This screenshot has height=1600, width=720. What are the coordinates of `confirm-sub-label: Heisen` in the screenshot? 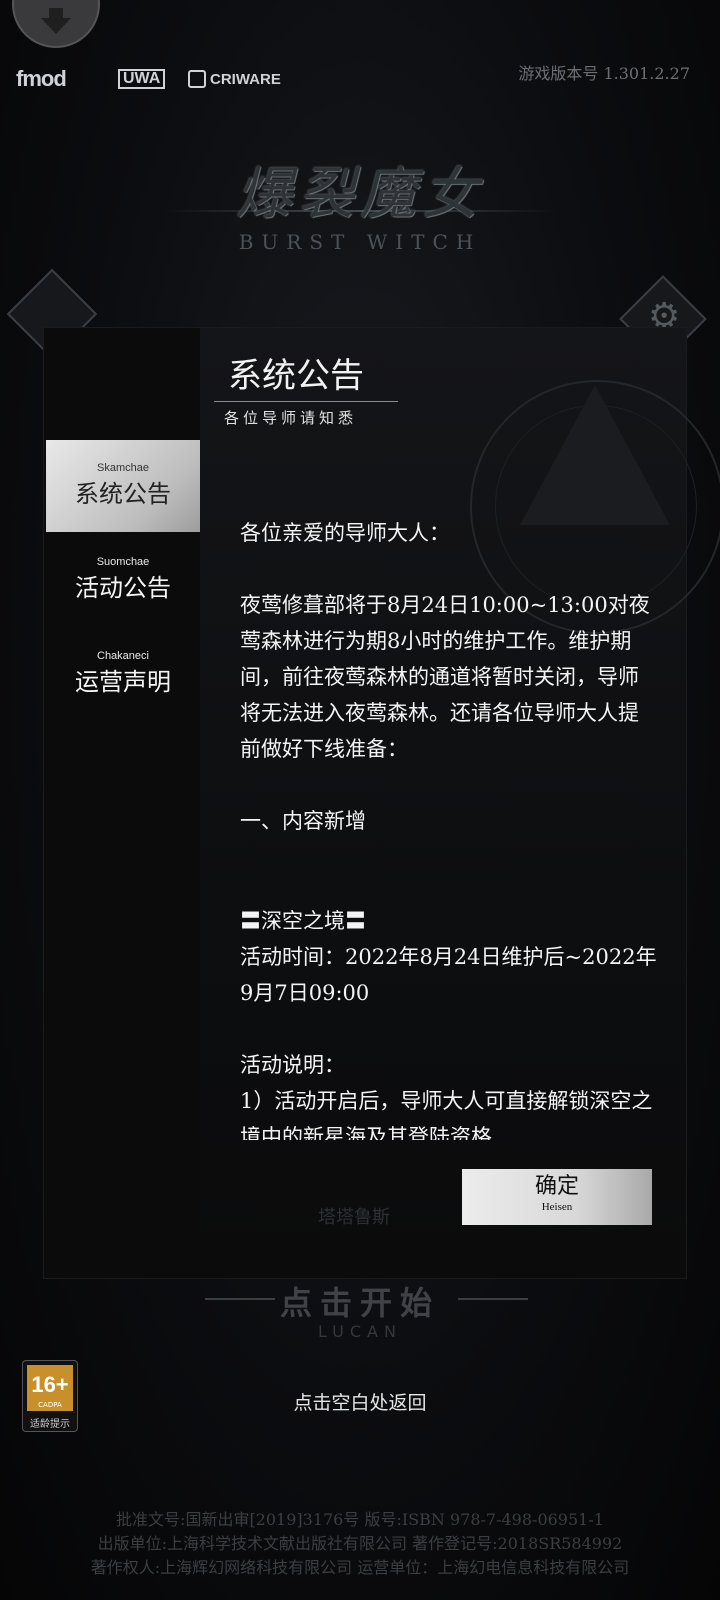 It's located at (557, 1207).